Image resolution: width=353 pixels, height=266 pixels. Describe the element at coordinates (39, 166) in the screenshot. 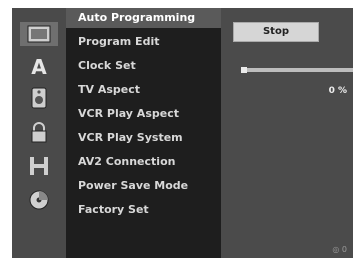

I see `film-icon` at that location.